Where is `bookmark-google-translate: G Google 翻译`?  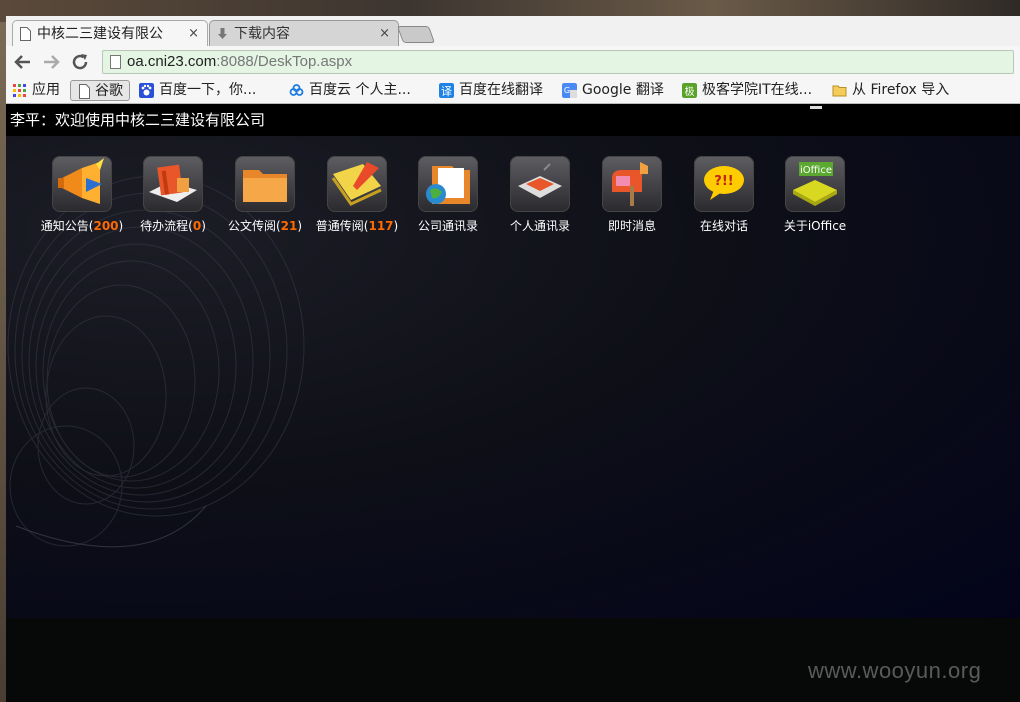
bookmark-google-translate: G Google 翻译 is located at coordinates (613, 90).